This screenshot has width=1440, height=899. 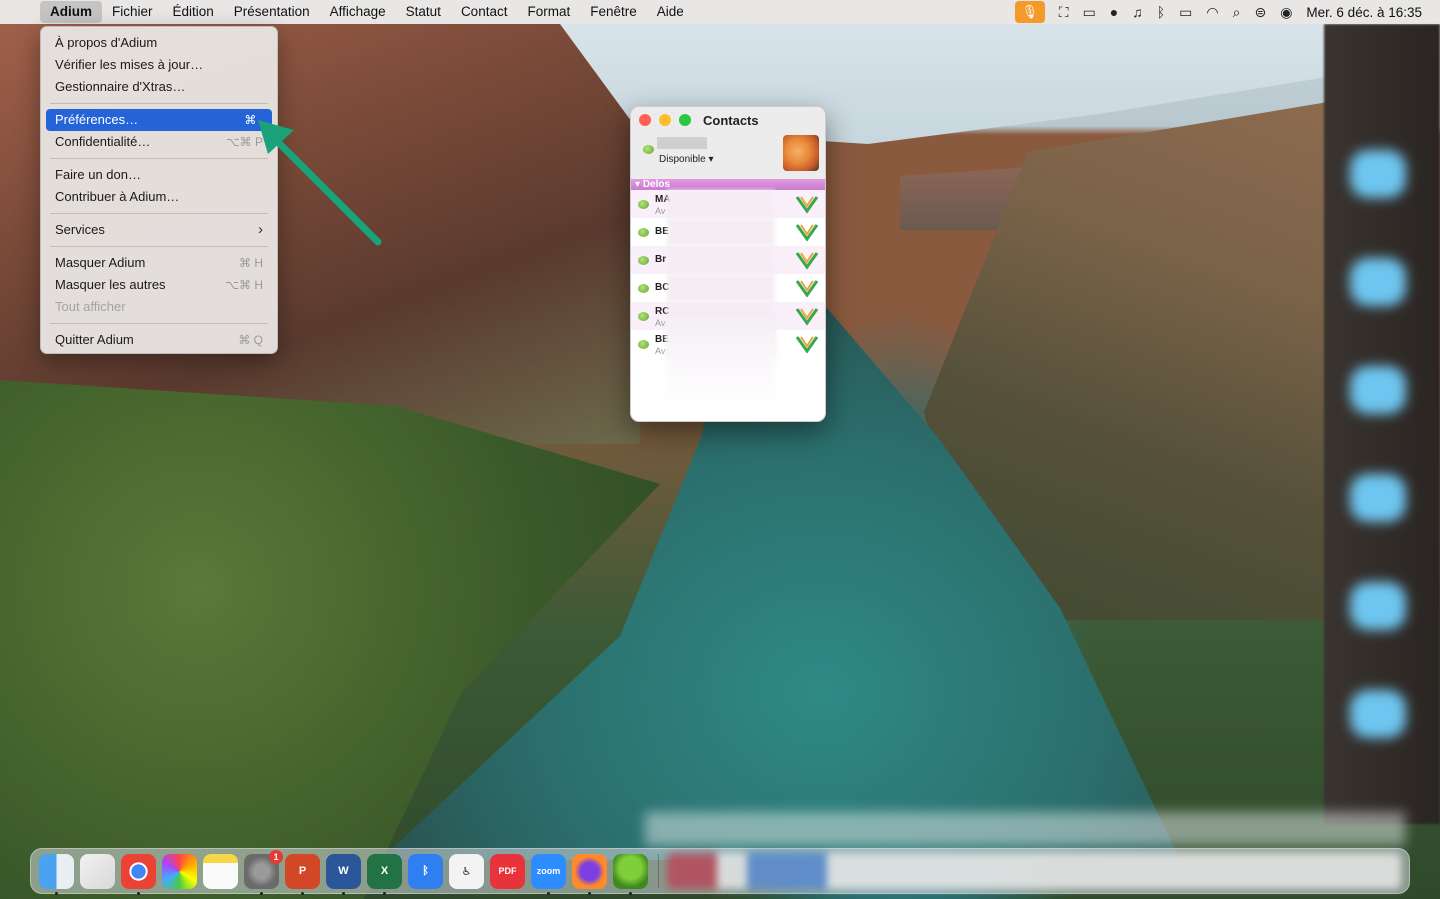 I want to click on pdf-app-icon: PDF, so click(x=507, y=871).